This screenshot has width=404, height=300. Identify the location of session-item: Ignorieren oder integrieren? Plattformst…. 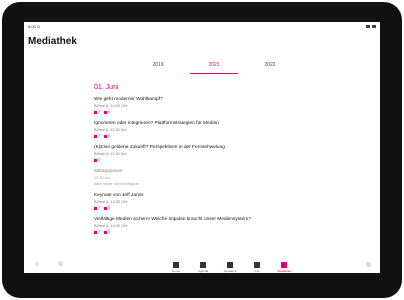
(199, 129).